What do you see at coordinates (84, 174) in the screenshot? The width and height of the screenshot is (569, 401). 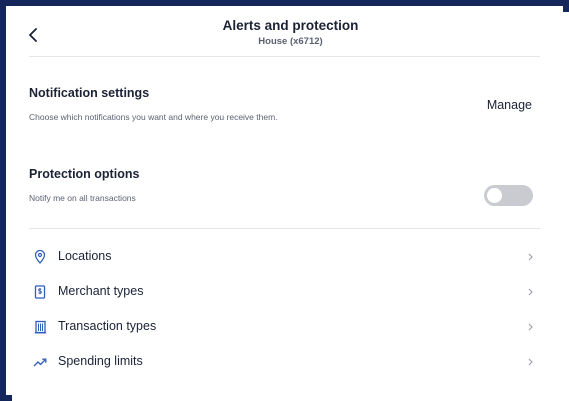 I see `protection-options-title: Protection options` at bounding box center [84, 174].